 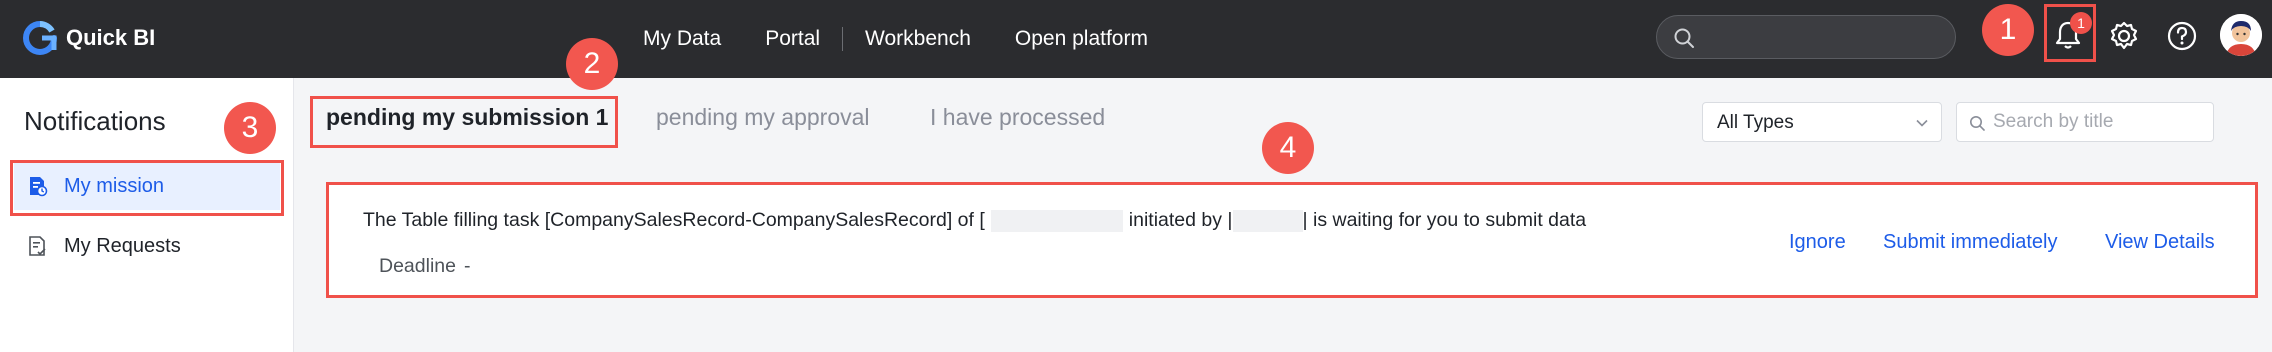 I want to click on annotation-marker-4: 4, so click(x=1288, y=148).